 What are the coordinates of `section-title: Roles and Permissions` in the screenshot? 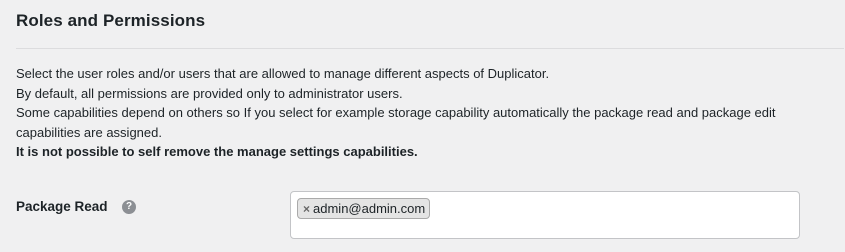 It's located at (111, 20).